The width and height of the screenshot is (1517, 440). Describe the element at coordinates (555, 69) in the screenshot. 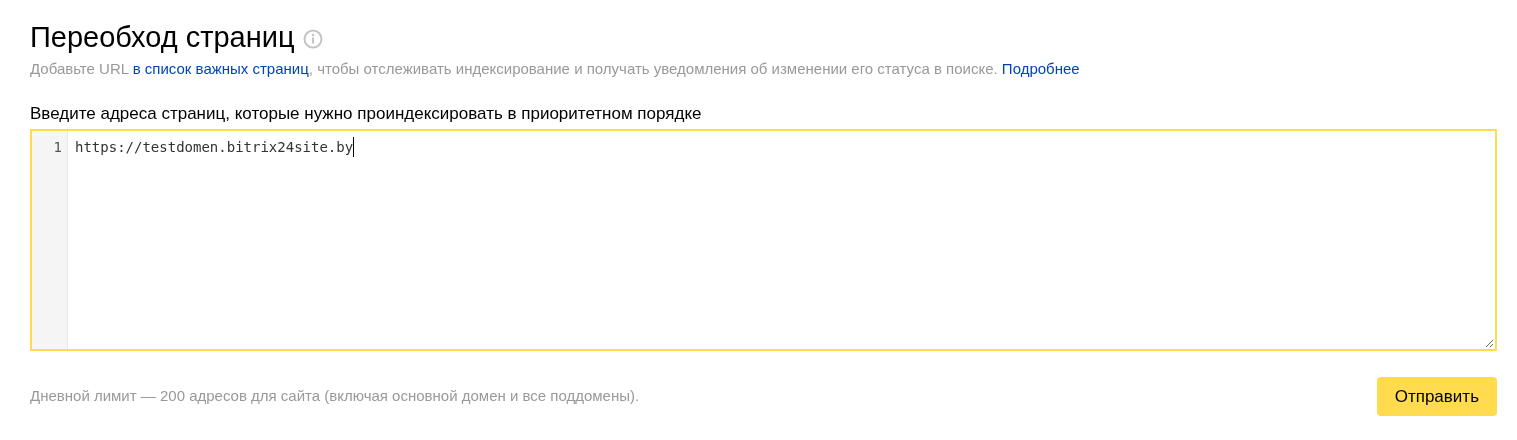

I see `page-description: Добавьте URL в список важных страниц, чтобы отслеживать индексирование и получать уведомления об изменении его статуса в поиске. Подробнее` at that location.